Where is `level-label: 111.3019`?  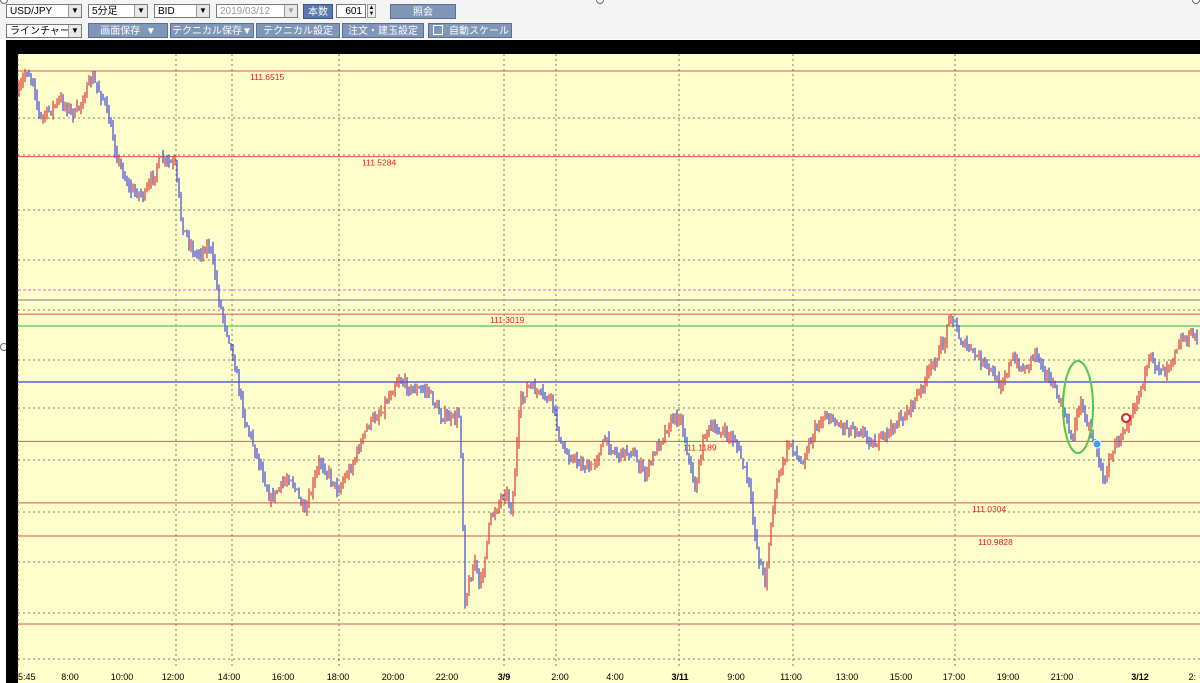 level-label: 111.3019 is located at coordinates (507, 320).